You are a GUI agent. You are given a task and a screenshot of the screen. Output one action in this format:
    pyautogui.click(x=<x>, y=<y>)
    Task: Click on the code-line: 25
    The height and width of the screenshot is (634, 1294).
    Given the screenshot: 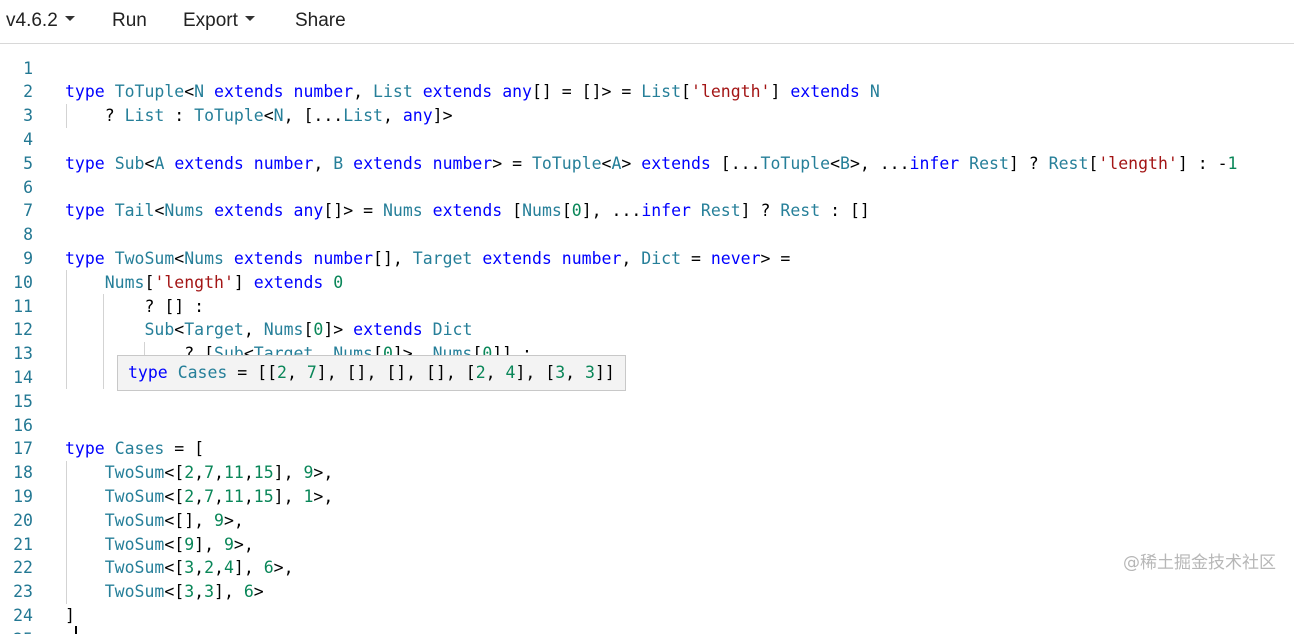 What is the action you would take?
    pyautogui.click(x=647, y=631)
    